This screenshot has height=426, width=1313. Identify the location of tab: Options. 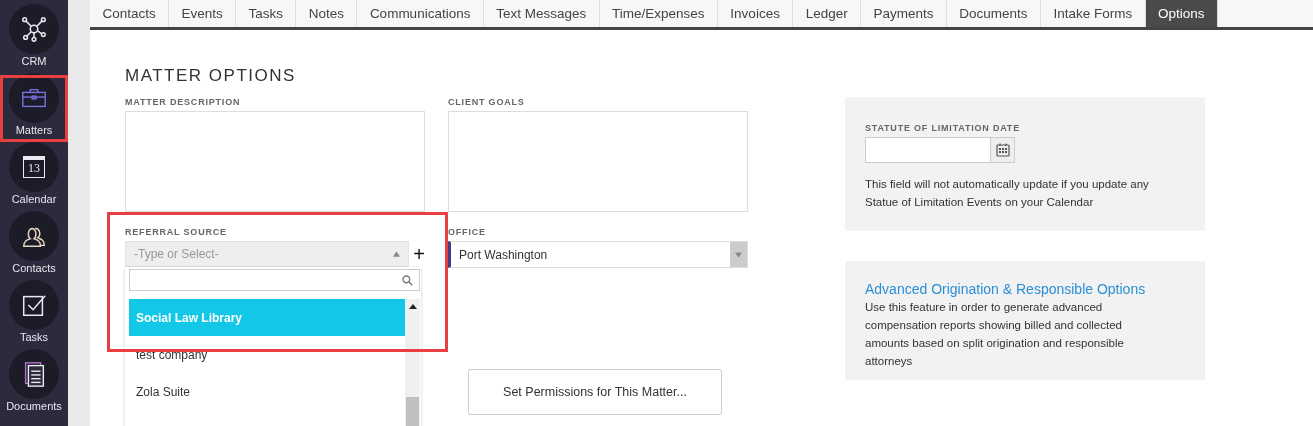
(1181, 13).